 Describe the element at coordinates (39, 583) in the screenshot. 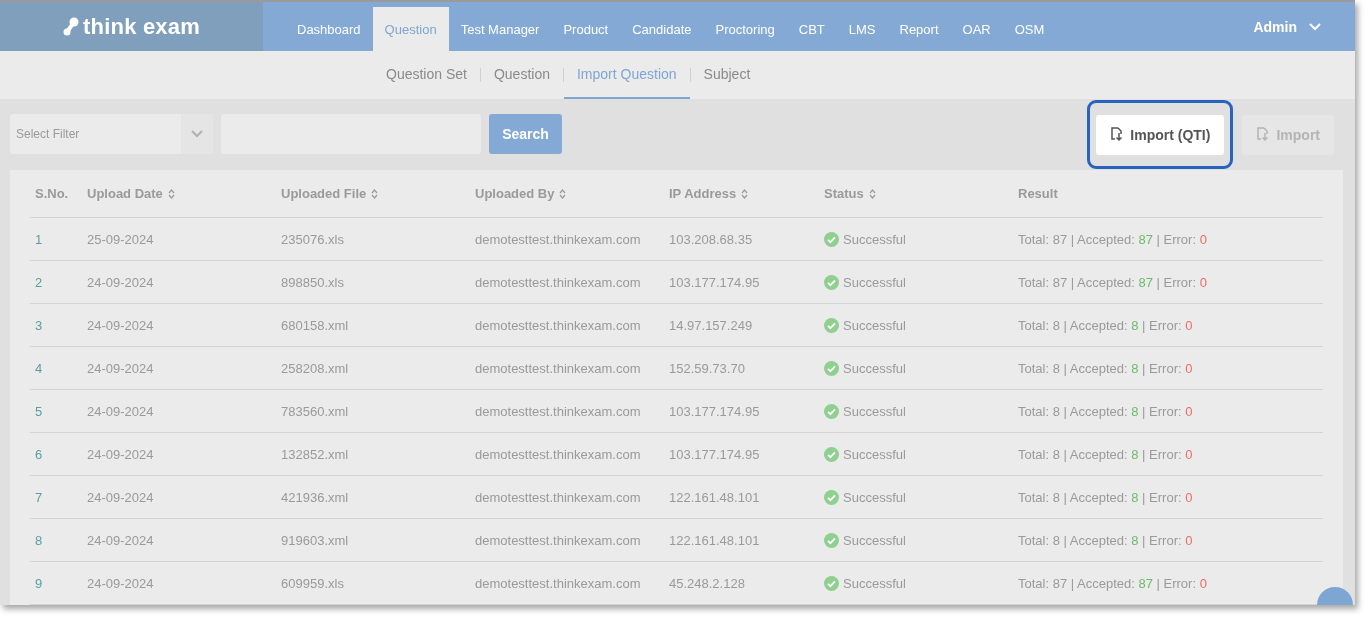

I see `table-cell-text: 9` at that location.